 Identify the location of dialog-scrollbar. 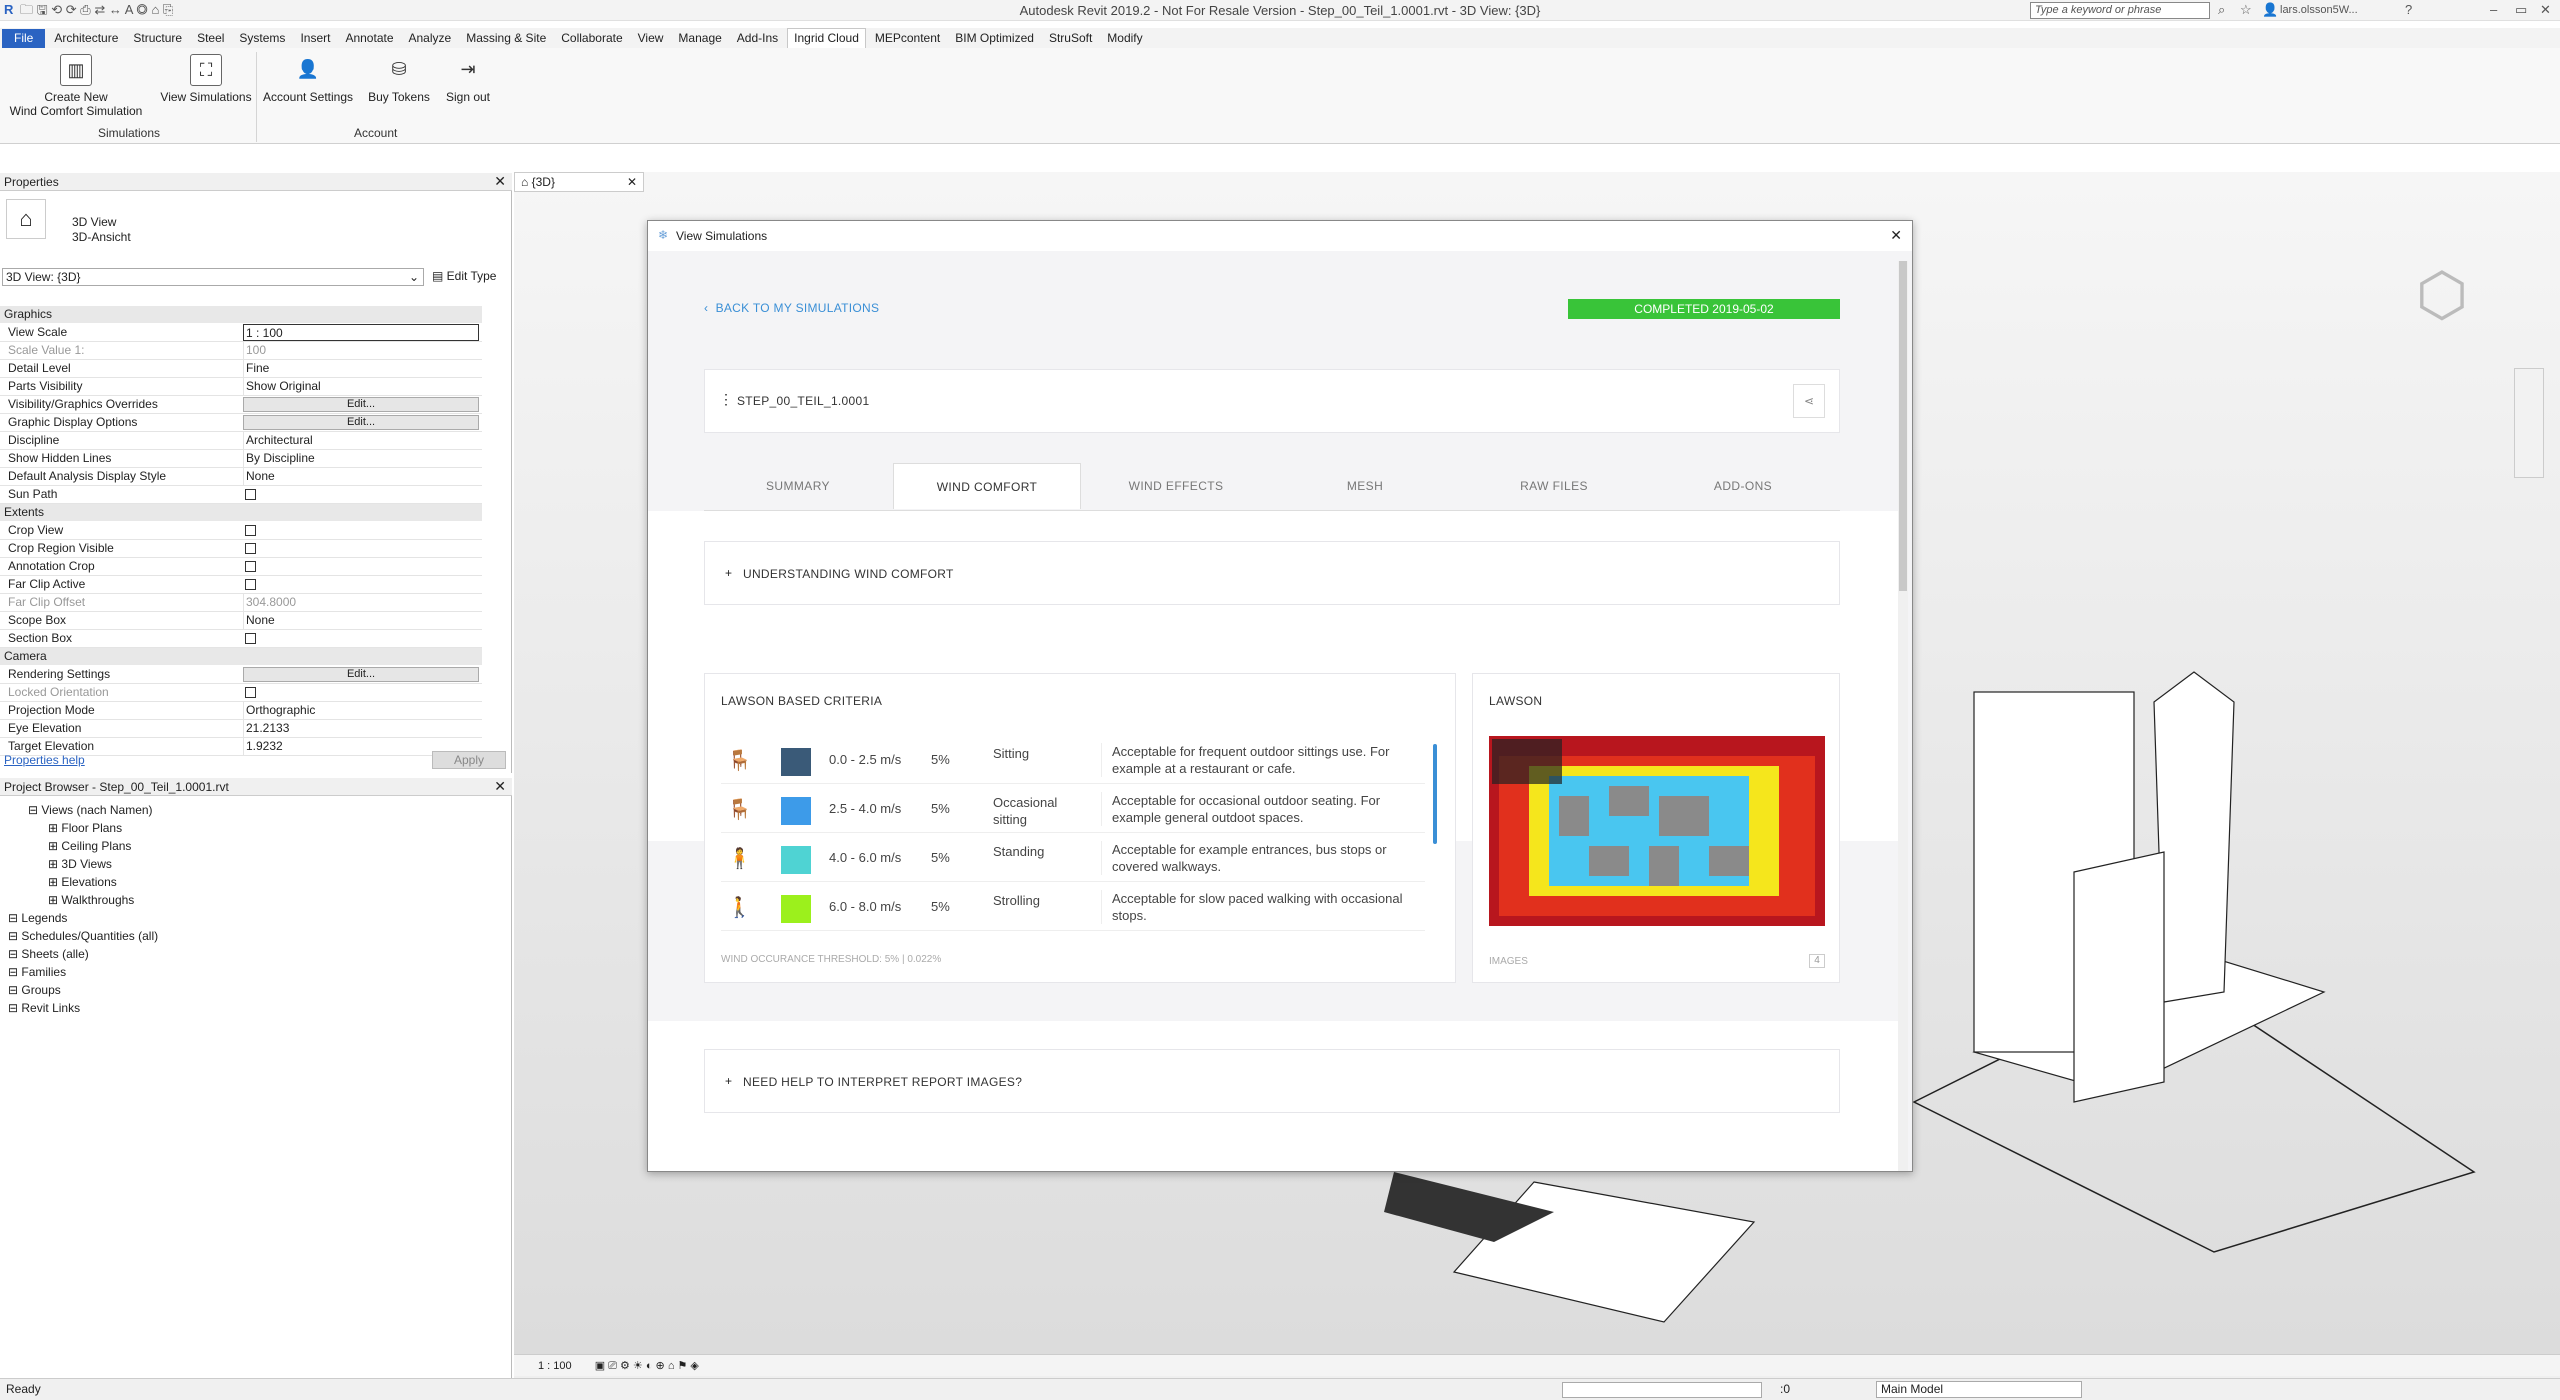
(1903, 716).